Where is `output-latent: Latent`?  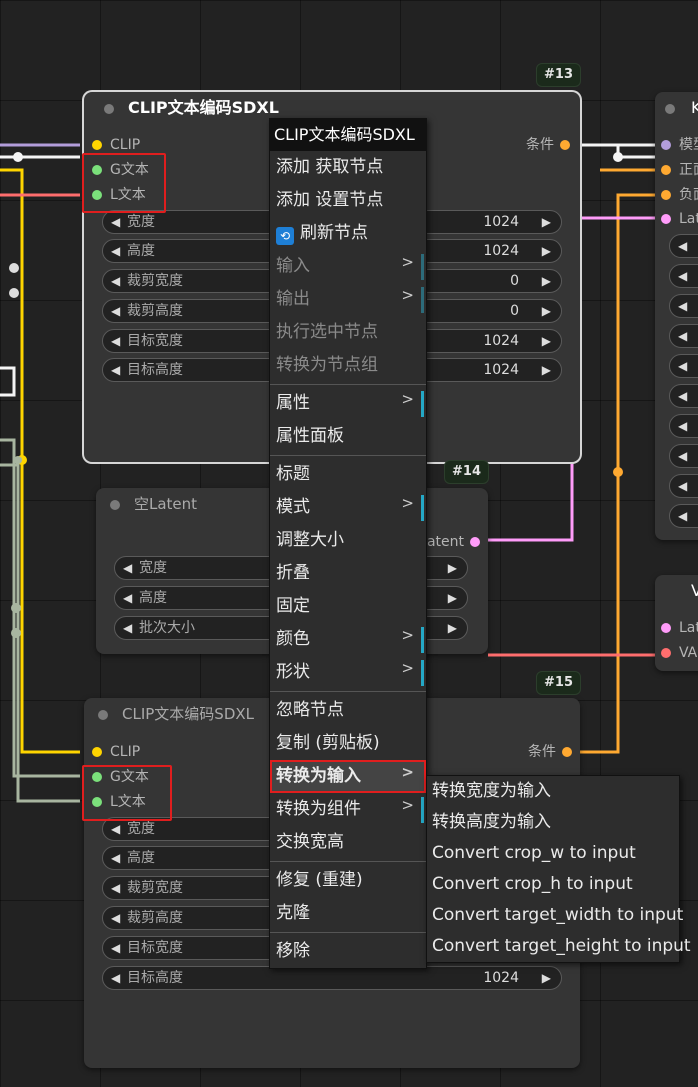
output-latent: Latent is located at coordinates (449, 542).